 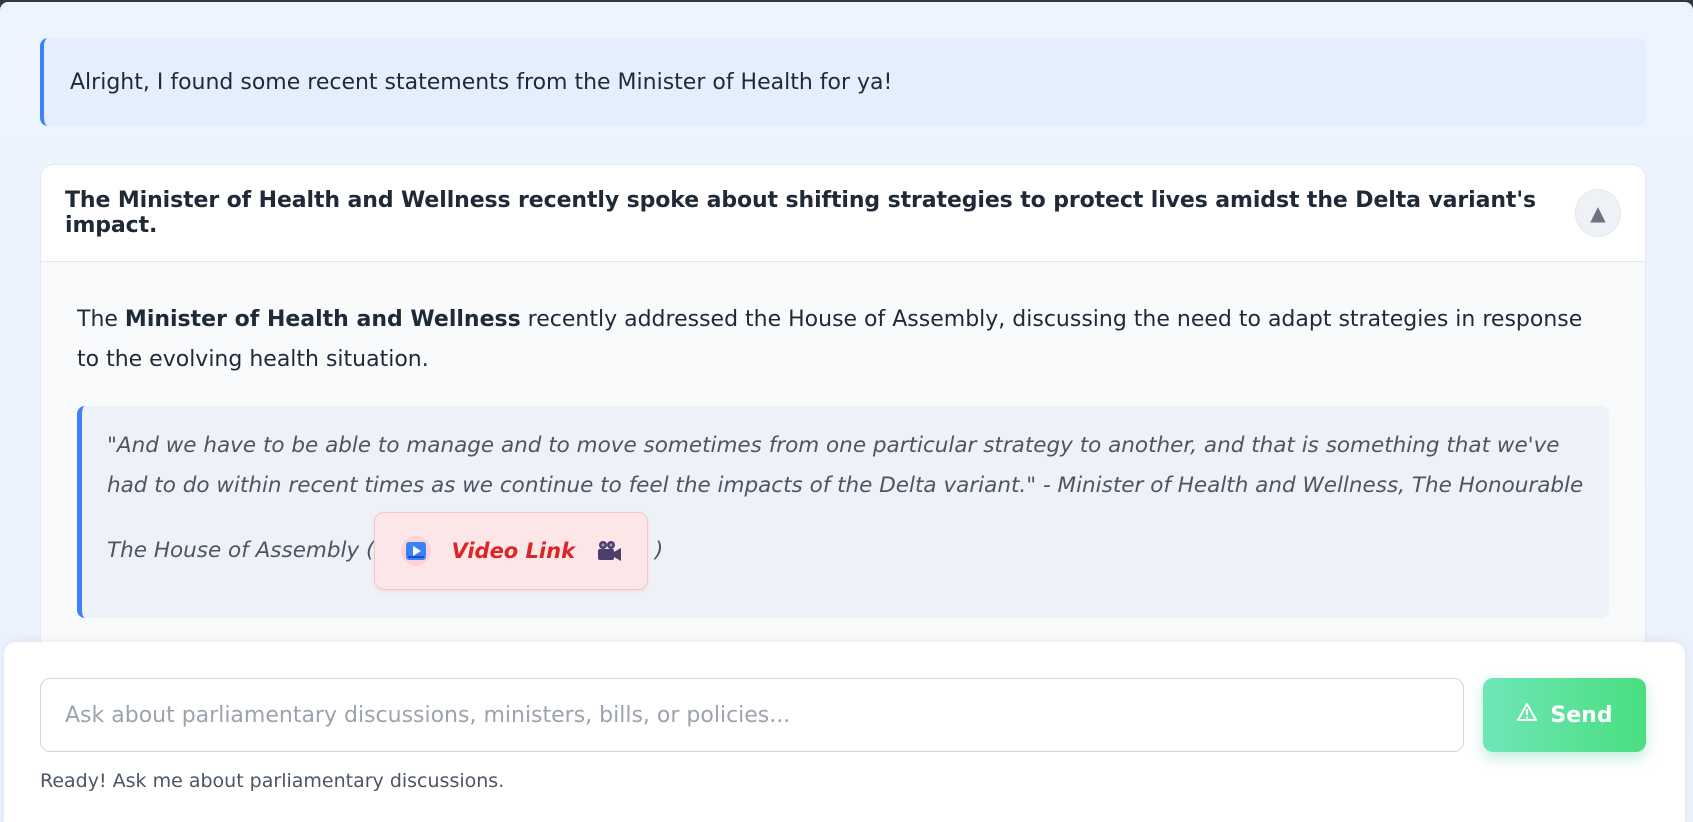 I want to click on send-button-label: Send, so click(x=1581, y=715).